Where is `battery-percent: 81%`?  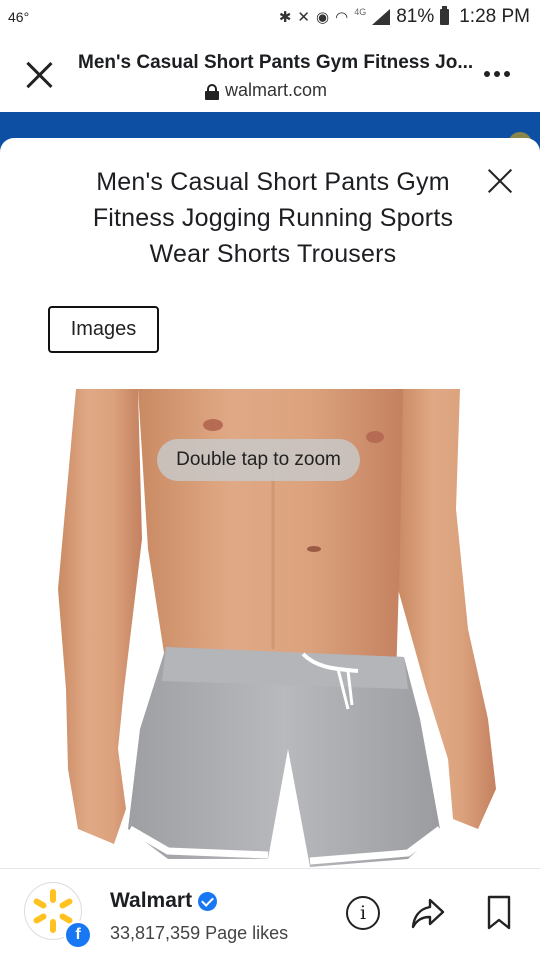 battery-percent: 81% is located at coordinates (415, 16).